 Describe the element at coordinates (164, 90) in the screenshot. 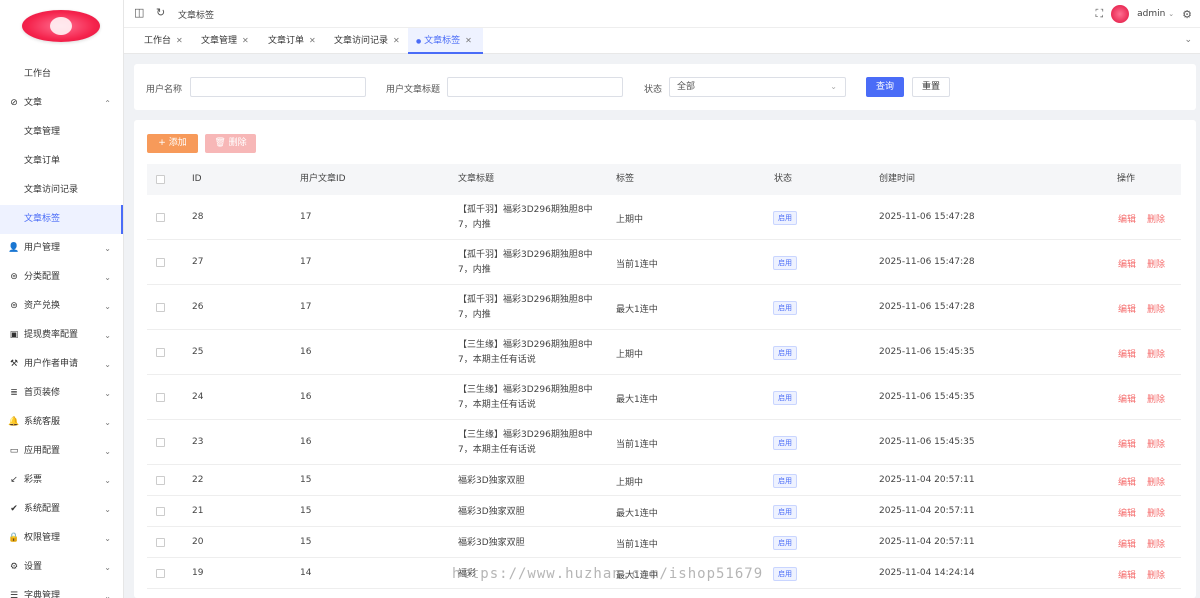

I see `user-name-label: 用户名称` at that location.